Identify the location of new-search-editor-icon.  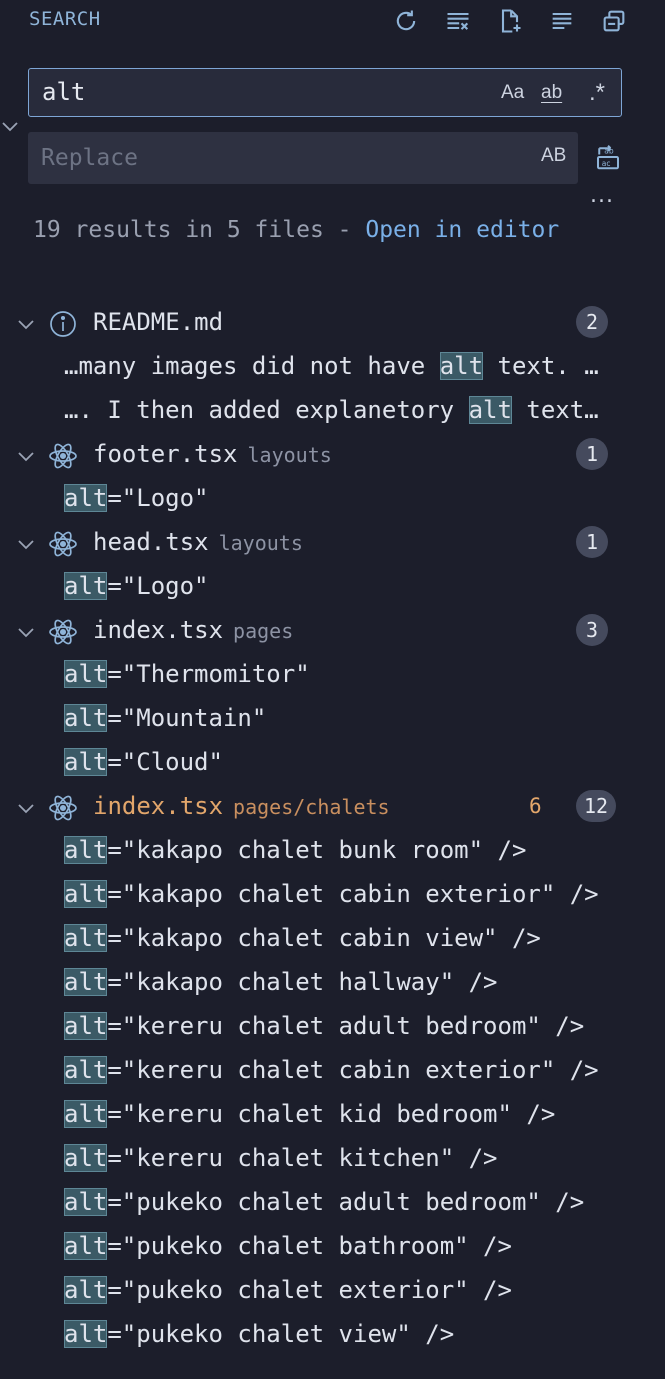
(510, 21).